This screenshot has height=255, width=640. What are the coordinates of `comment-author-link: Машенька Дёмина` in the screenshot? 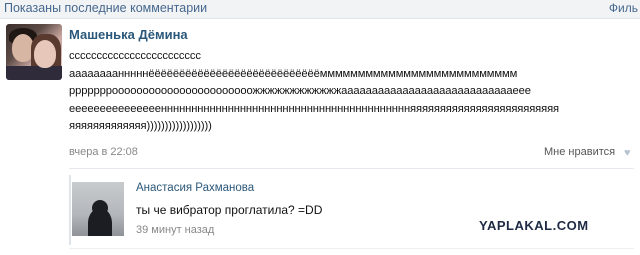 It's located at (128, 34).